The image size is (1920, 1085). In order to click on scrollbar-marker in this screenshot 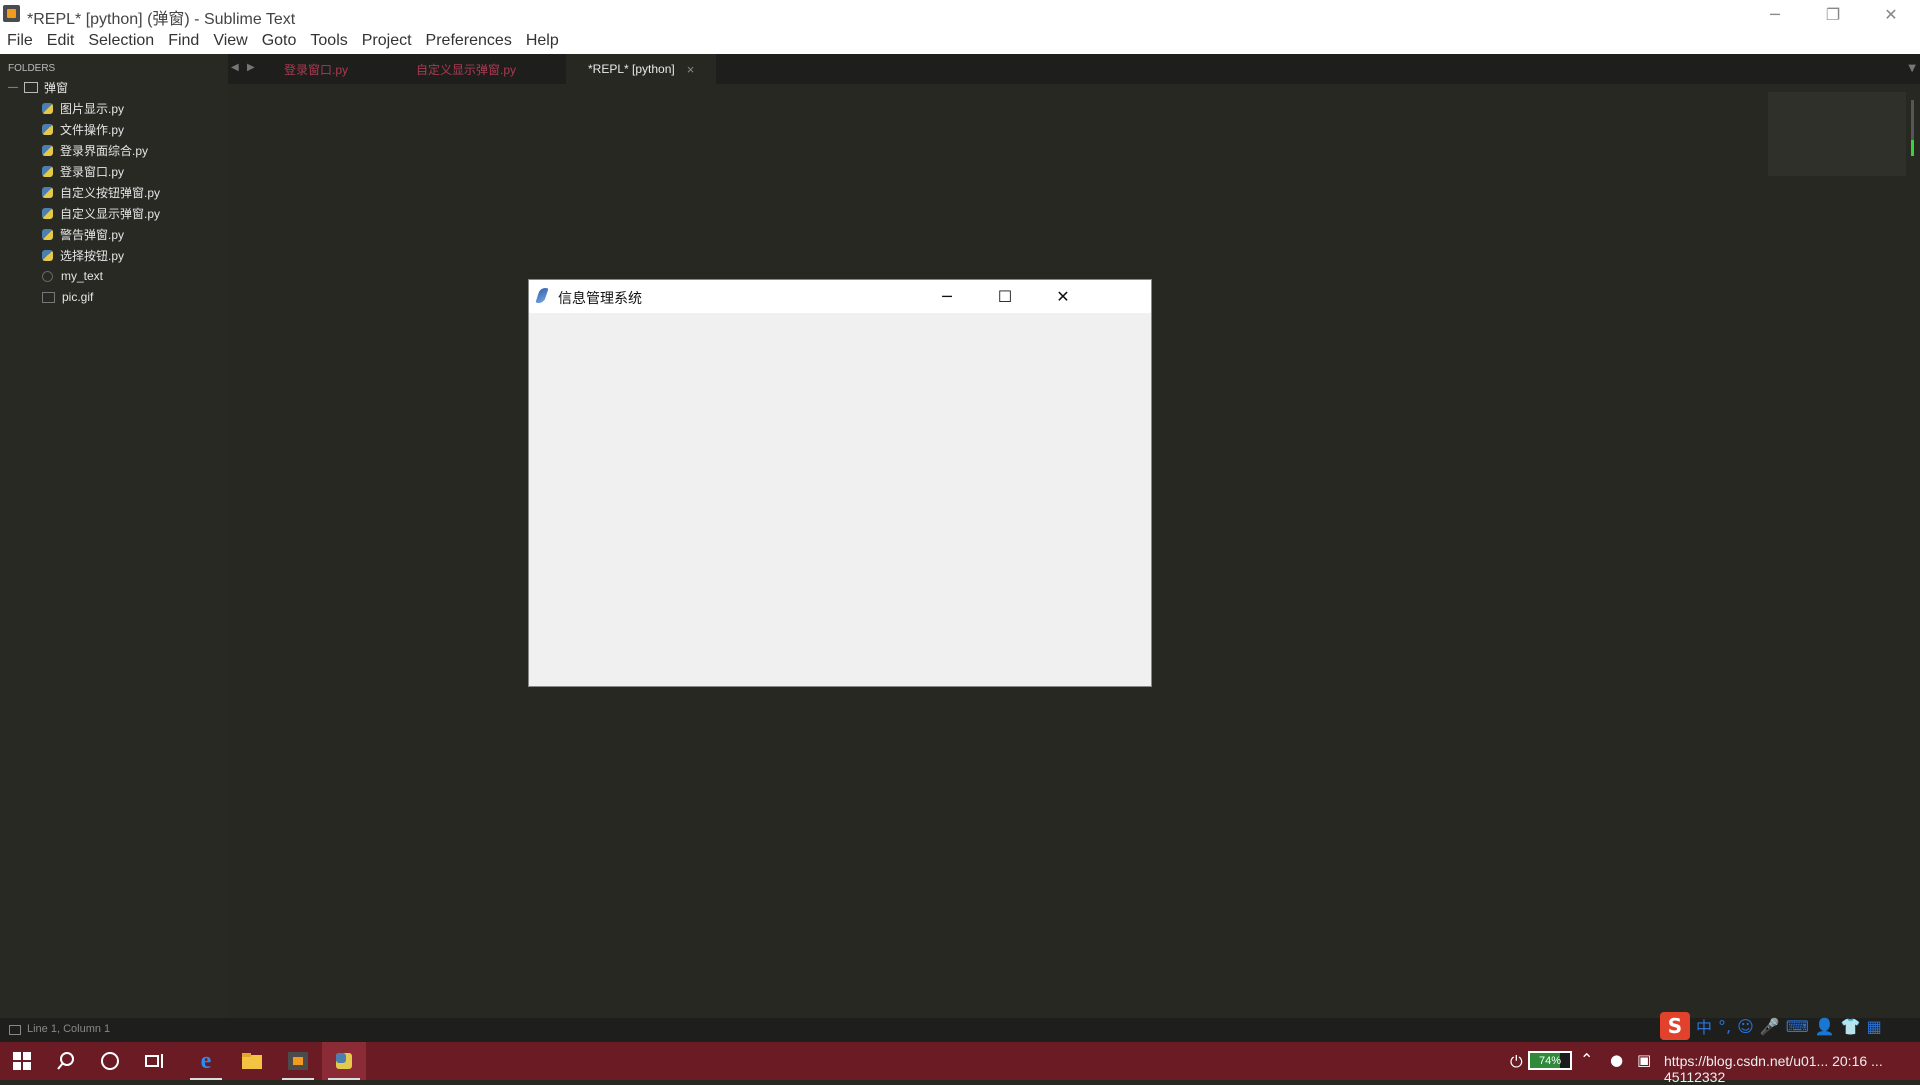, I will do `click(1912, 148)`.